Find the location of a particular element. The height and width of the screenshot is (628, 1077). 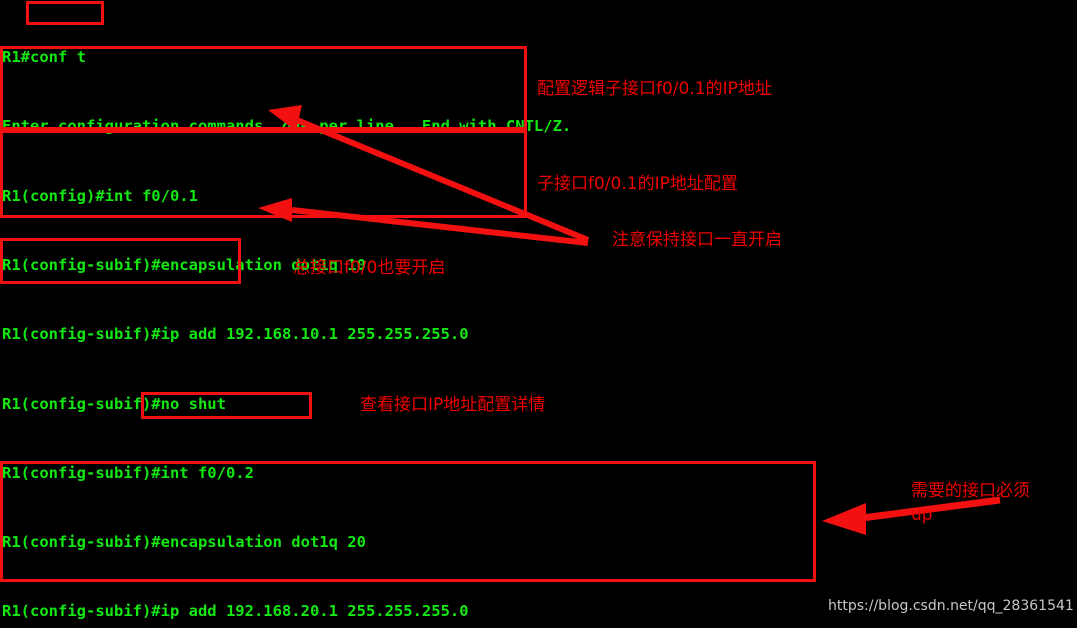

annotation-must-up: 需要的接口必须 up is located at coordinates (970, 503).